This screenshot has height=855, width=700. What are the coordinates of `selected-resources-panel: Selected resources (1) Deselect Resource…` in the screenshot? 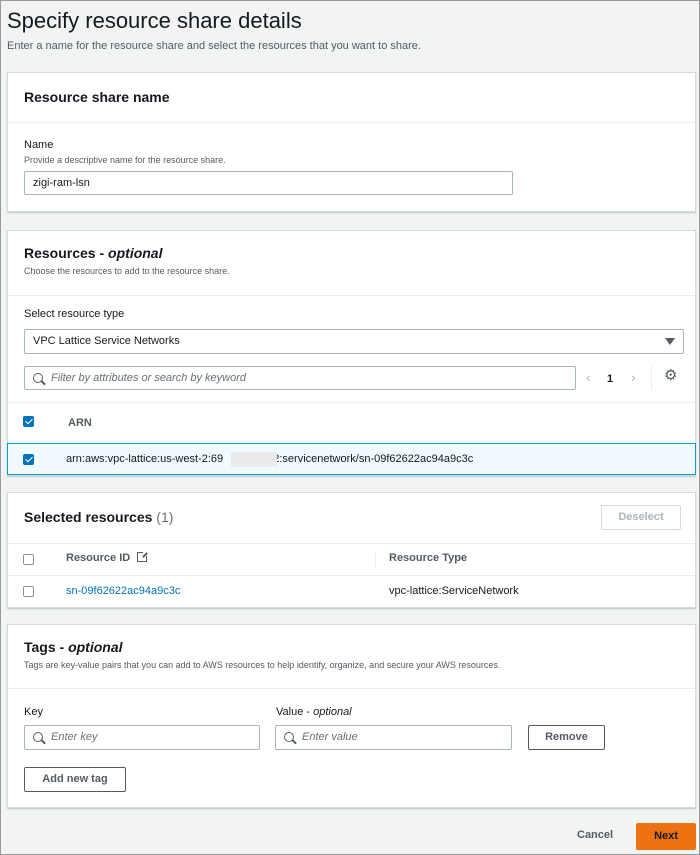 It's located at (351, 550).